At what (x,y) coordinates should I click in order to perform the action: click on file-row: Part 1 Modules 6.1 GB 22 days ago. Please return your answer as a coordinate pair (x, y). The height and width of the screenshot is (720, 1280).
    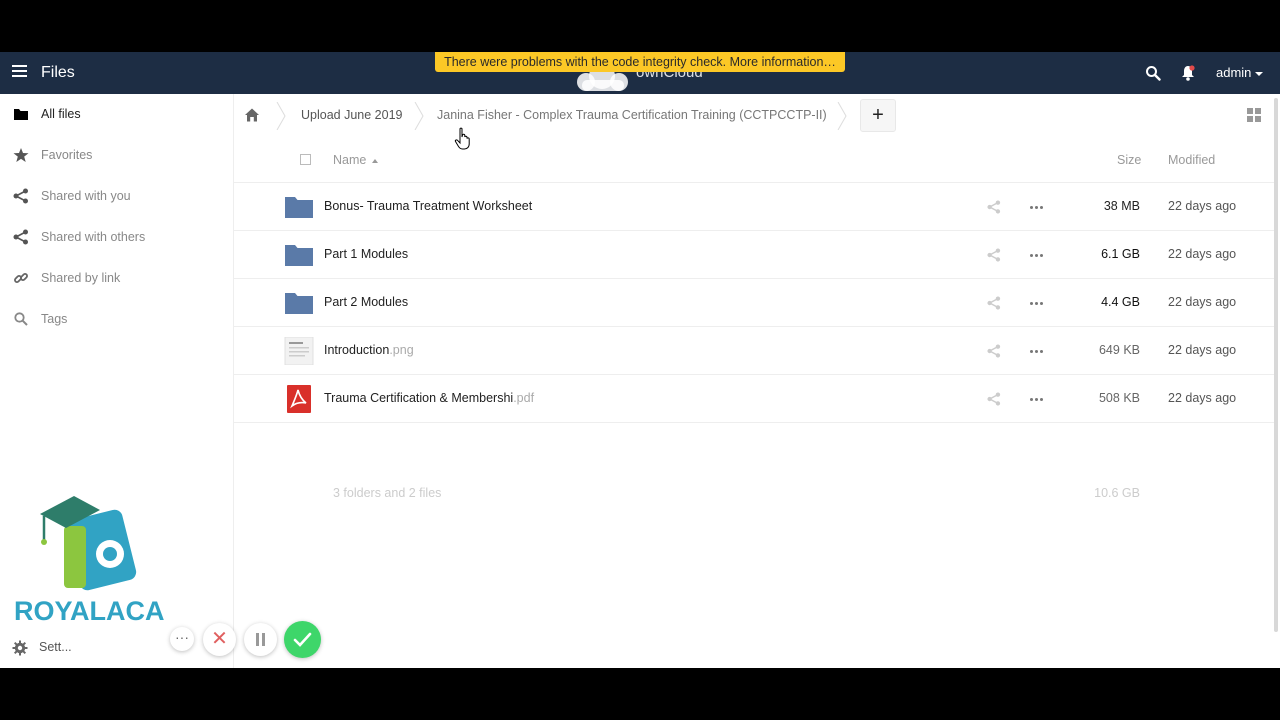
    Looking at the image, I should click on (754, 255).